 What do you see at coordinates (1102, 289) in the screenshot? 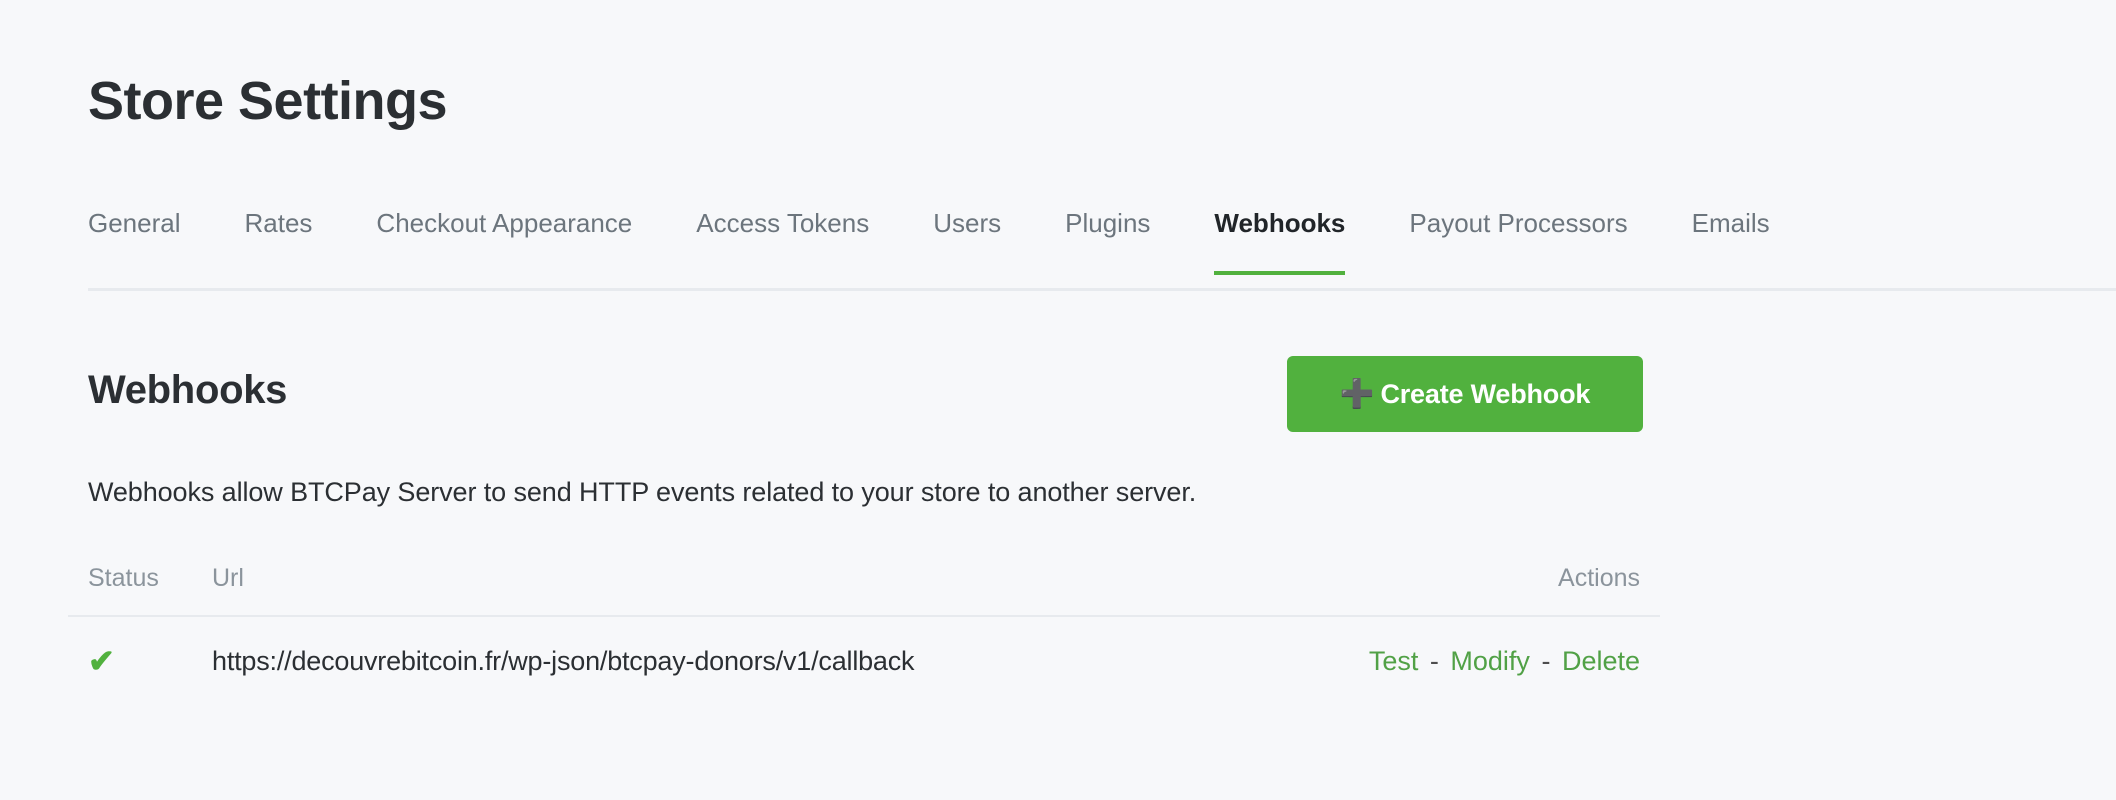
I see `tab-divider` at bounding box center [1102, 289].